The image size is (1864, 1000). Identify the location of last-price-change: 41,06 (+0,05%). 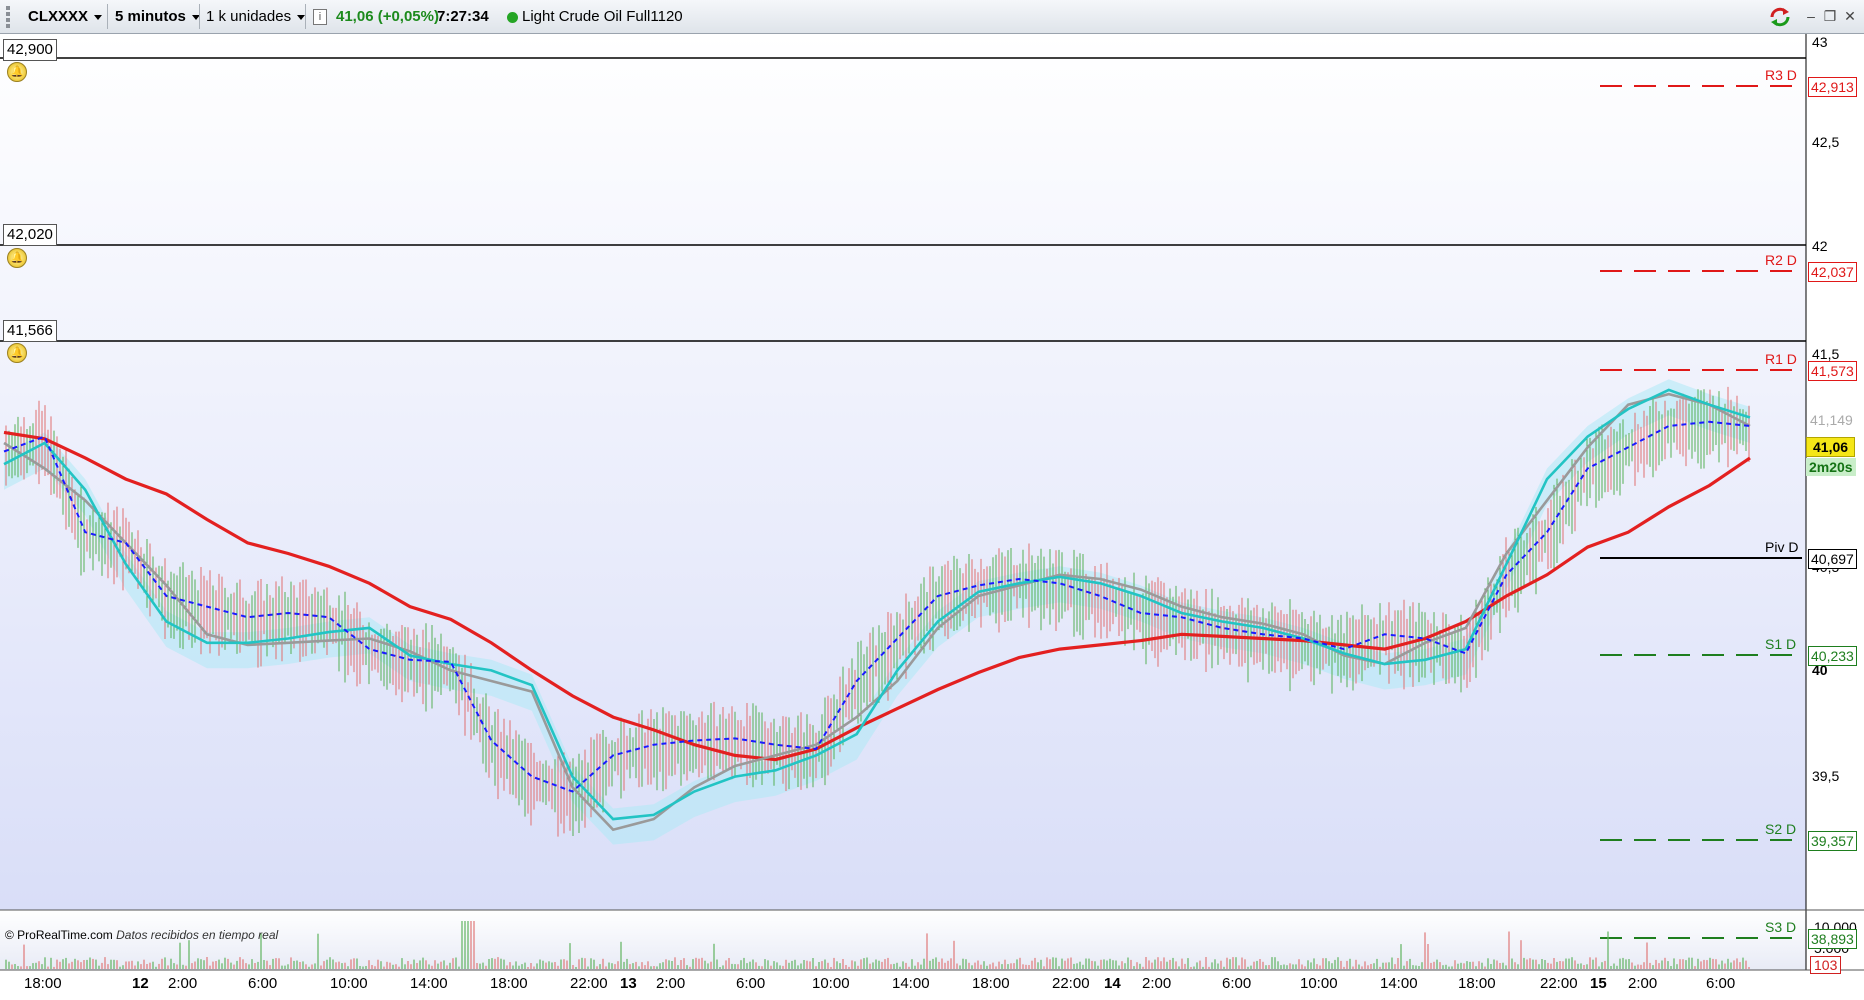
(387, 16).